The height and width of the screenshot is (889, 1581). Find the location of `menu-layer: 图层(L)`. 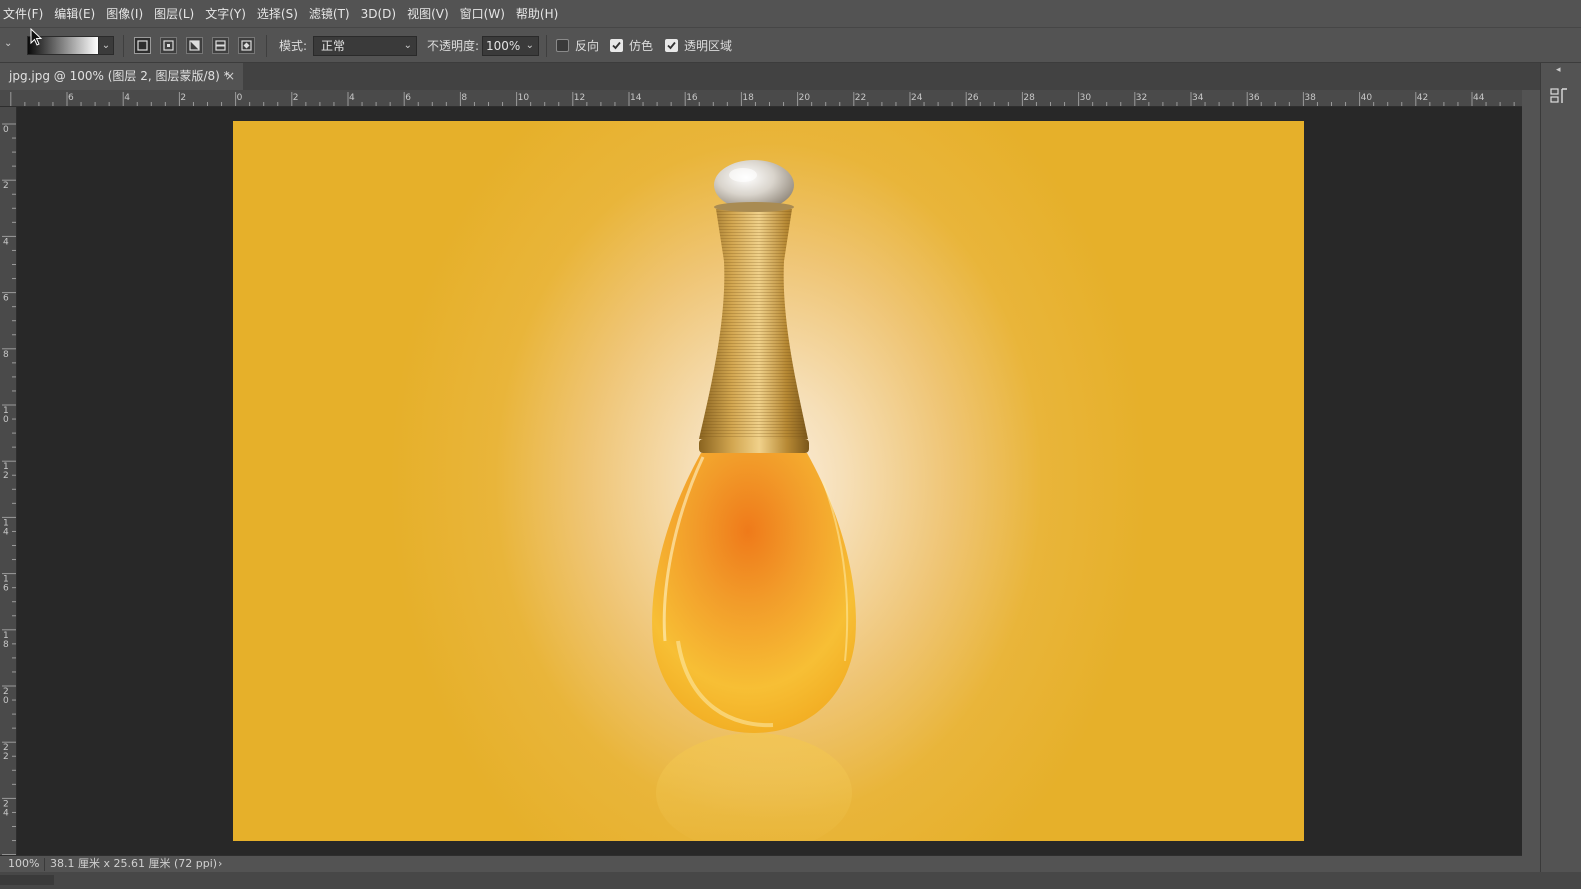

menu-layer: 图层(L) is located at coordinates (175, 13).